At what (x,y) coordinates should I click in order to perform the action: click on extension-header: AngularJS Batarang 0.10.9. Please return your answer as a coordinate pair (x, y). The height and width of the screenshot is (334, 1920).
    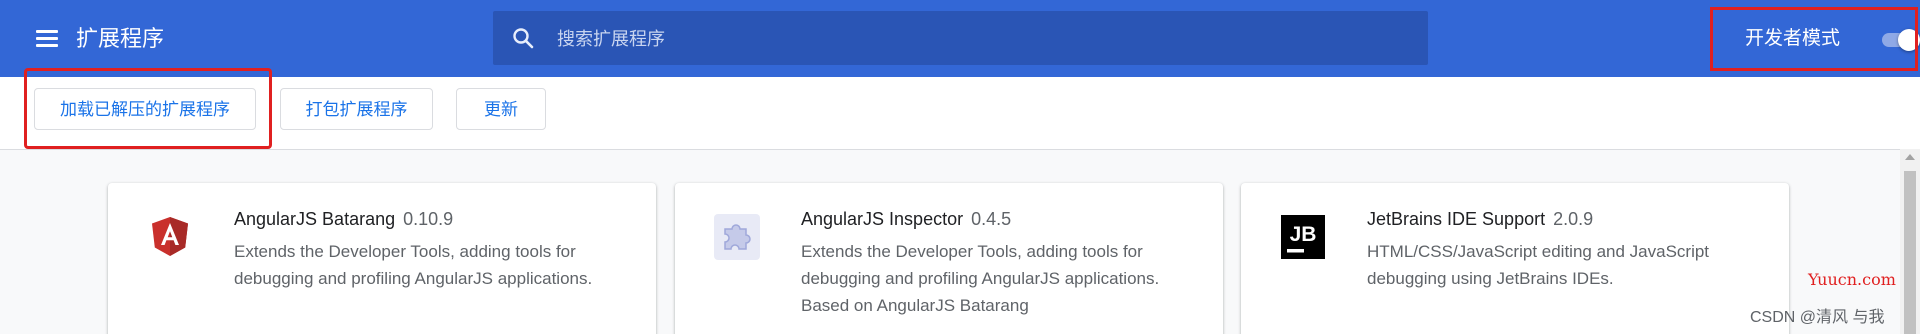
    Looking at the image, I should click on (343, 219).